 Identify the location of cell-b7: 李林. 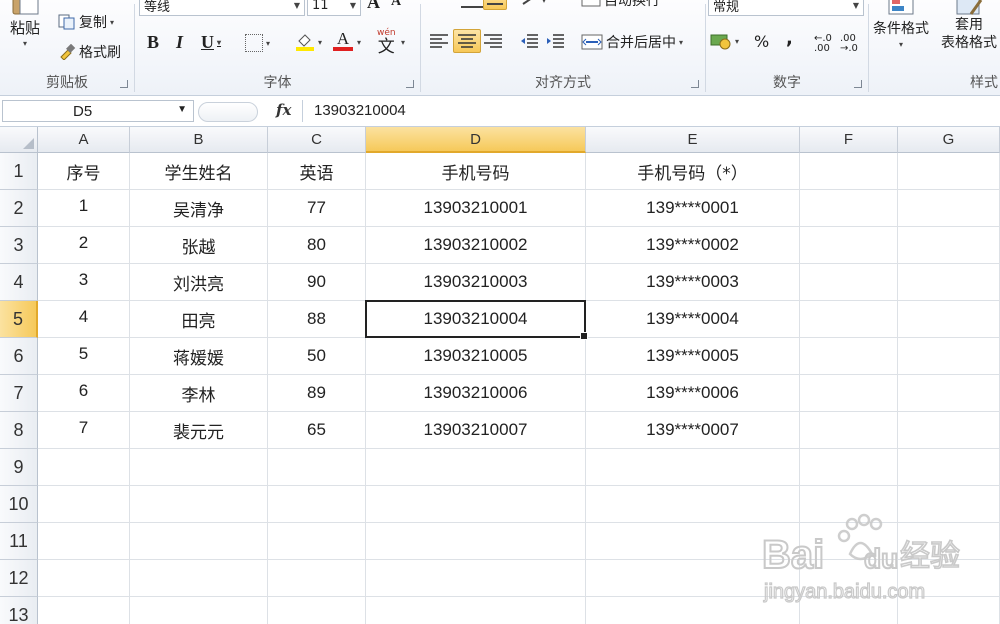
(199, 393).